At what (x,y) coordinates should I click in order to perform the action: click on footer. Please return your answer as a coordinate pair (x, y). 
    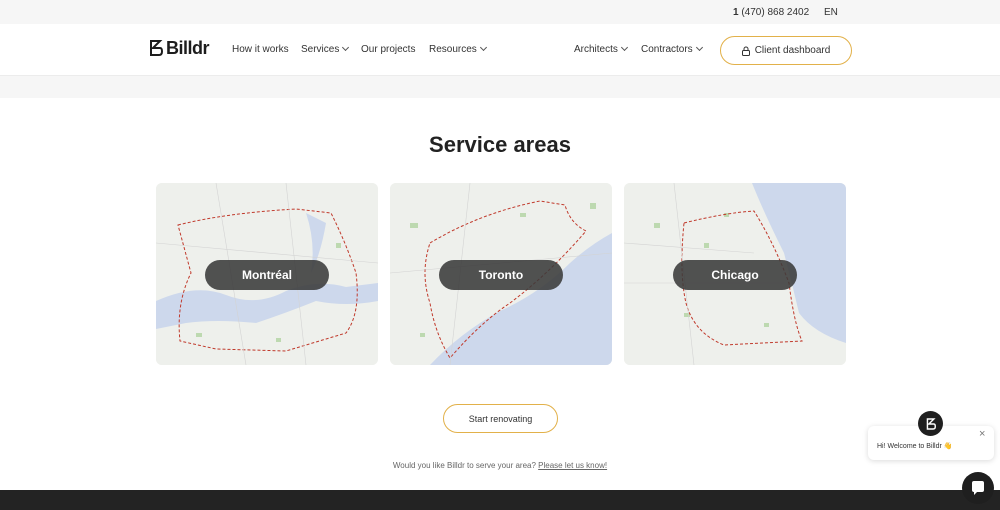
    Looking at the image, I should click on (500, 500).